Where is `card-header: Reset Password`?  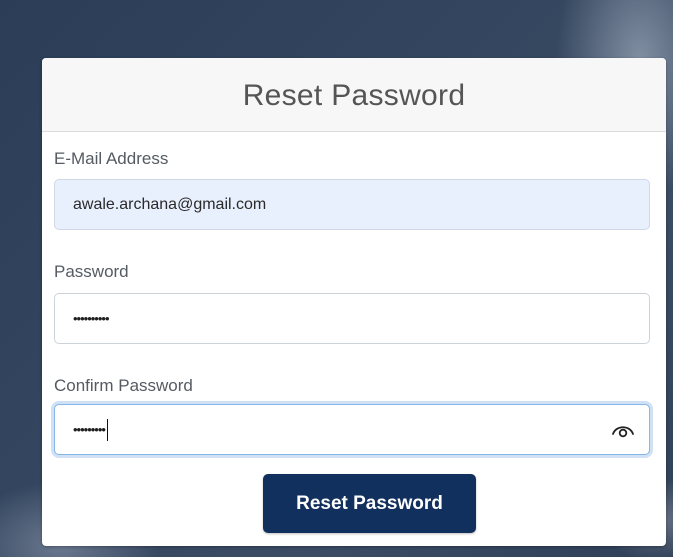 card-header: Reset Password is located at coordinates (354, 95).